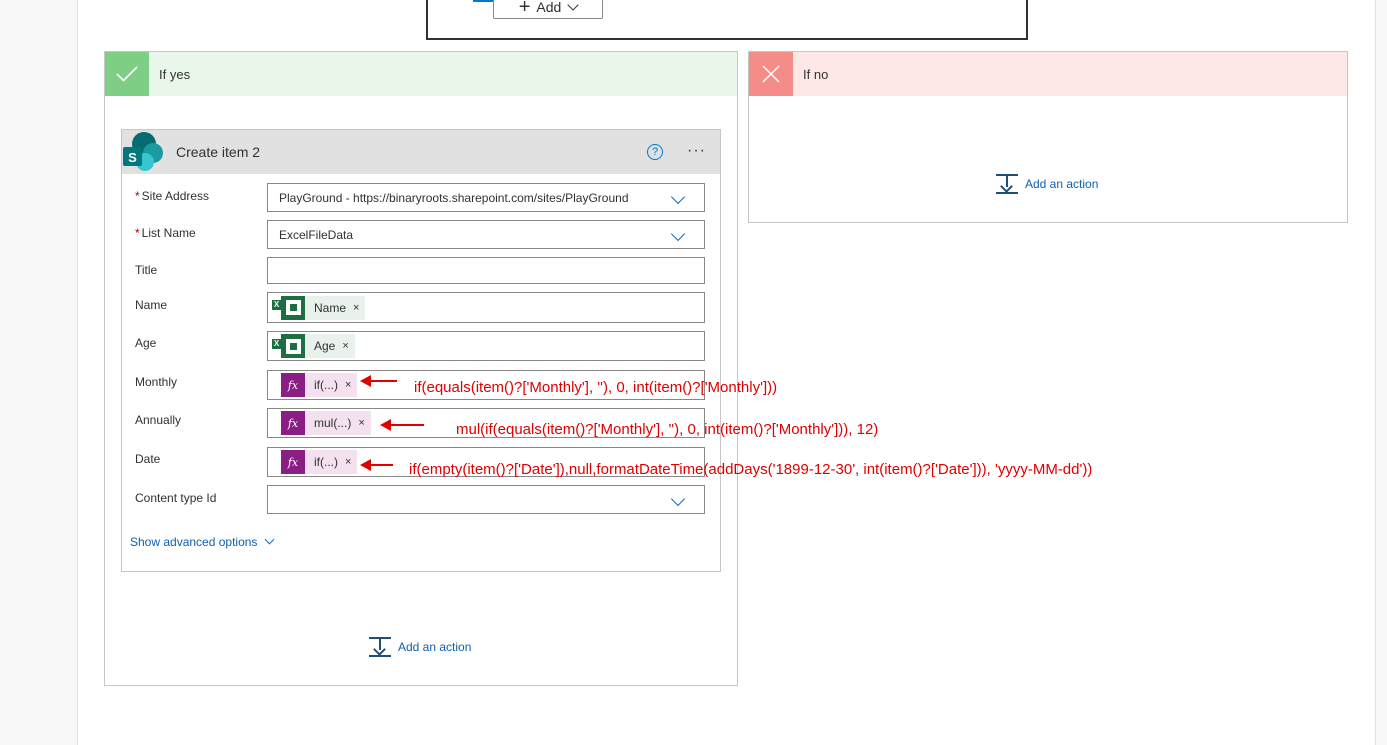 The image size is (1387, 745). I want to click on if-yes-title: If yes, so click(175, 74).